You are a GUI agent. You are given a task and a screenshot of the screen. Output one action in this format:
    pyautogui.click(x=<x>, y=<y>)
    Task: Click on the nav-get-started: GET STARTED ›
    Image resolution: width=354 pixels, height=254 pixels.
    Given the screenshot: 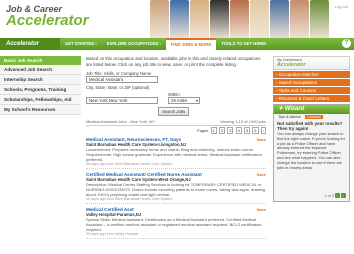 What is the action you would take?
    pyautogui.click(x=81, y=44)
    